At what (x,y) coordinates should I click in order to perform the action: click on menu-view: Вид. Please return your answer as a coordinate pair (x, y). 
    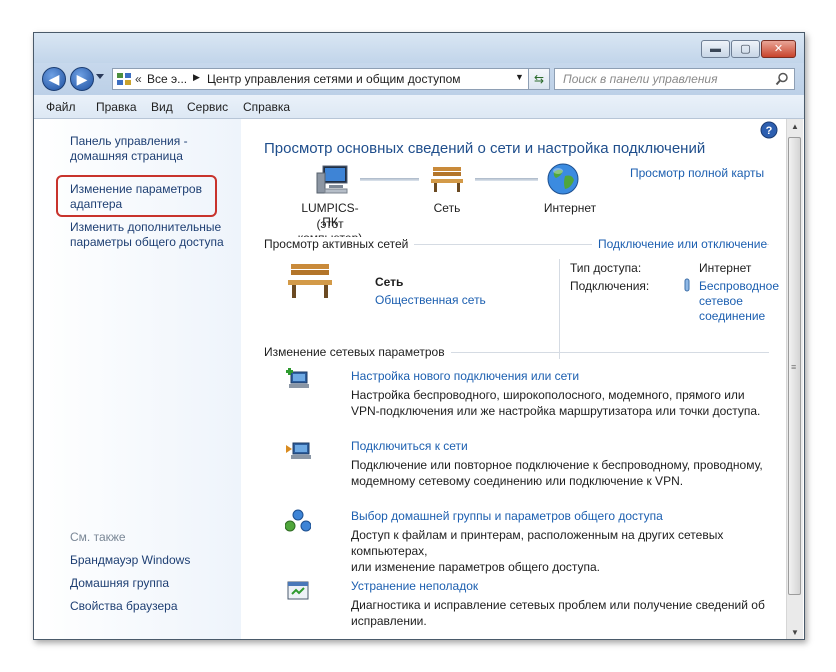
    Looking at the image, I should click on (162, 107).